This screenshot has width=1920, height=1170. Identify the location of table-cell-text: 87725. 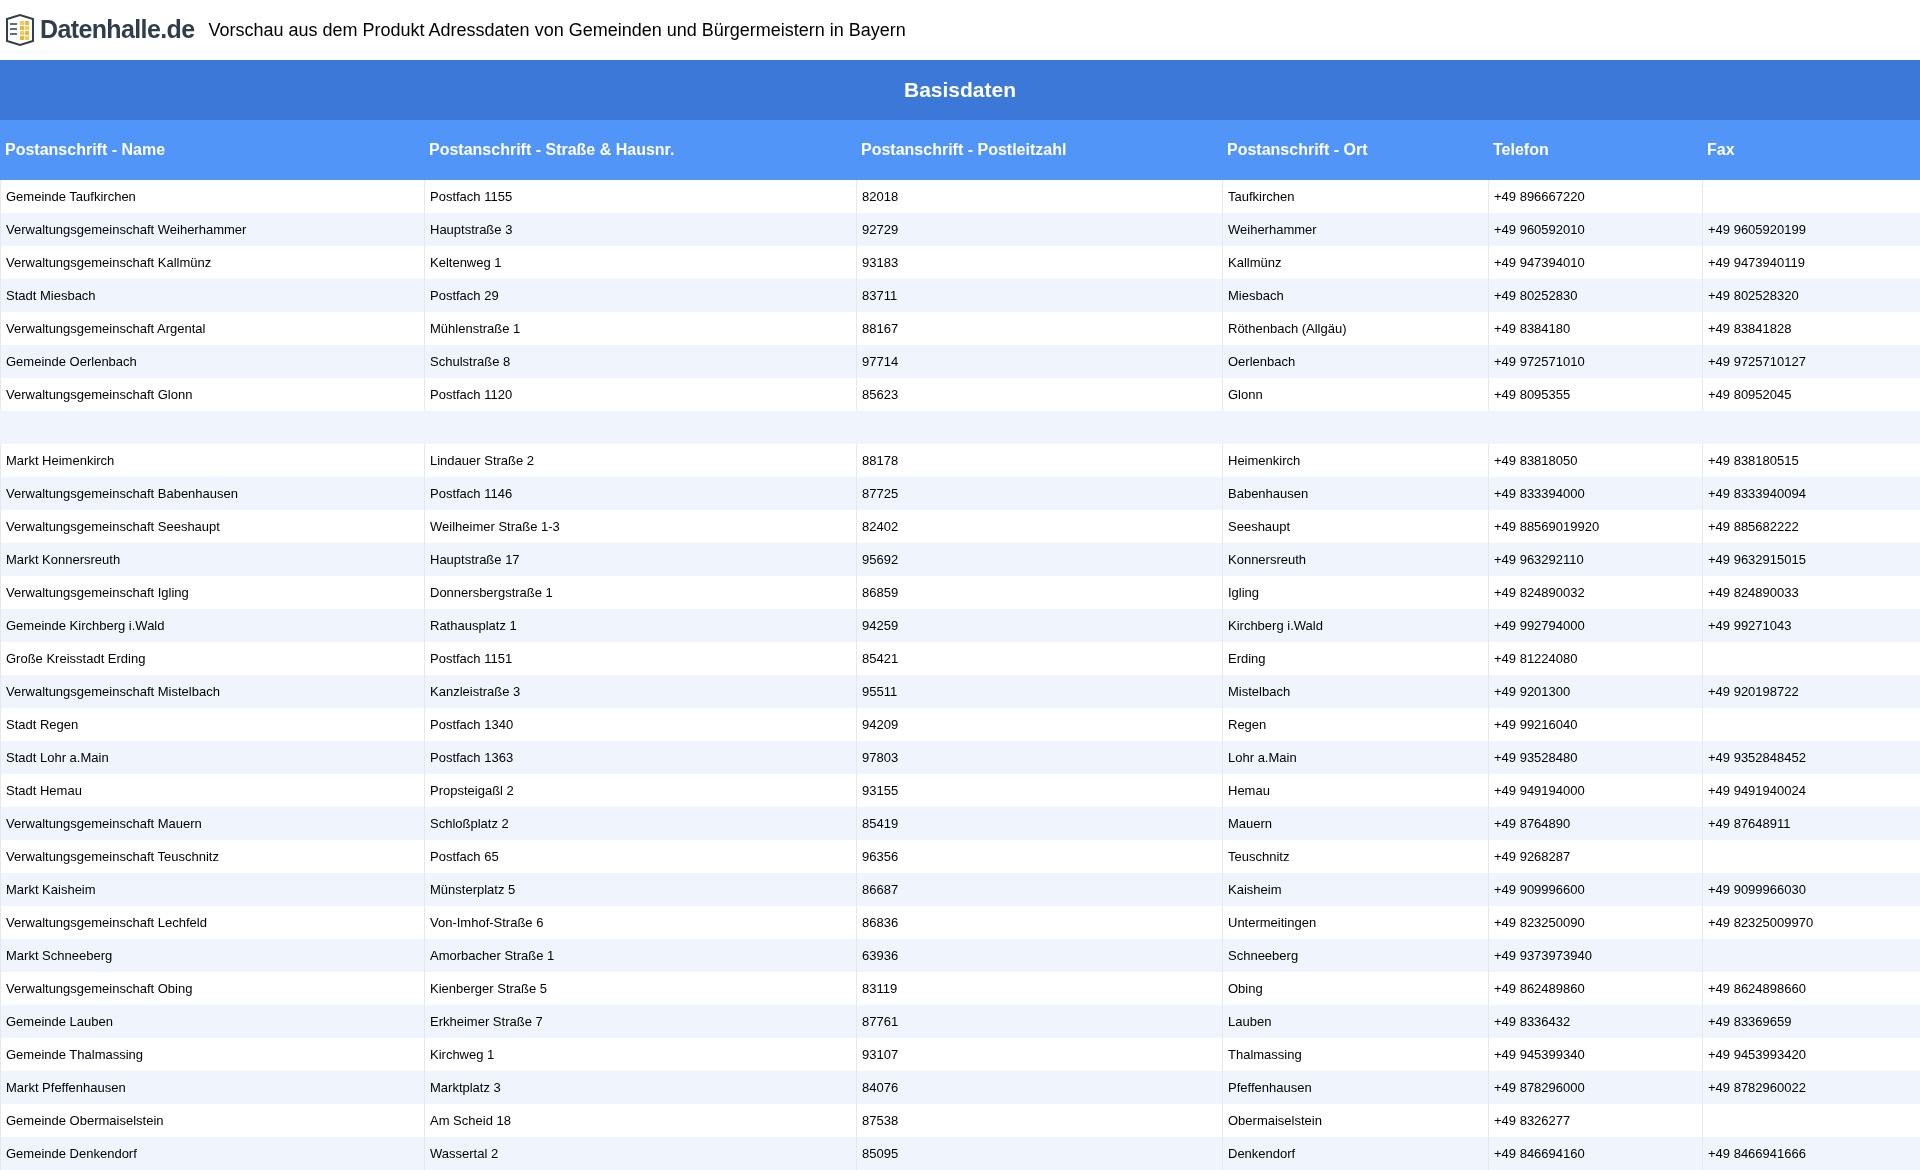
(880, 493).